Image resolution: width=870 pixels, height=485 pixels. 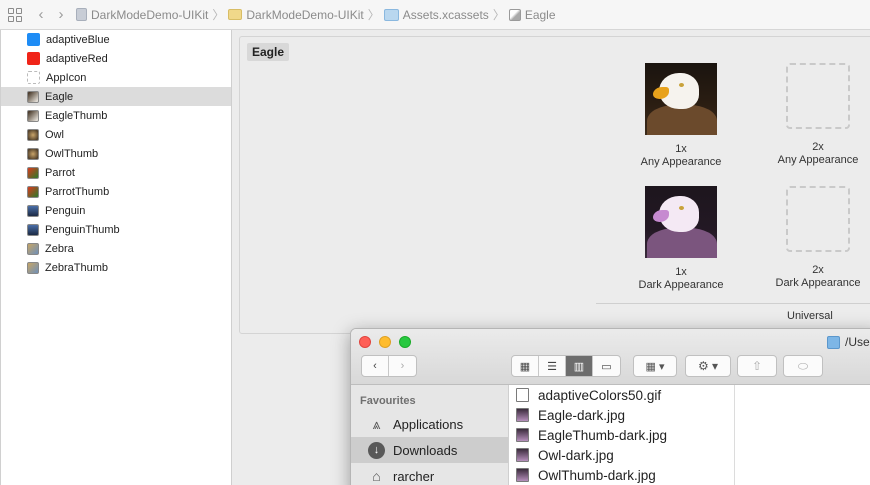 I want to click on close-button, so click(x=365, y=342).